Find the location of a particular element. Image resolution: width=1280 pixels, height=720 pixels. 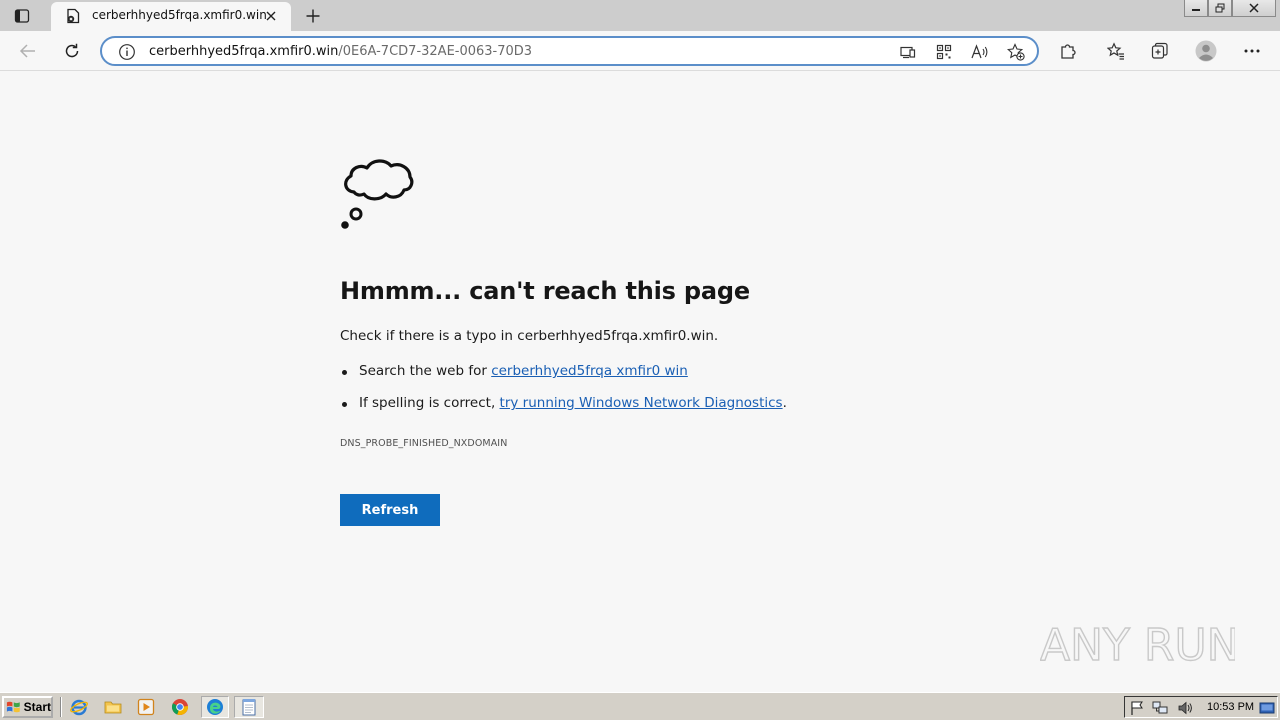

tab-actions-icon is located at coordinates (22, 16).